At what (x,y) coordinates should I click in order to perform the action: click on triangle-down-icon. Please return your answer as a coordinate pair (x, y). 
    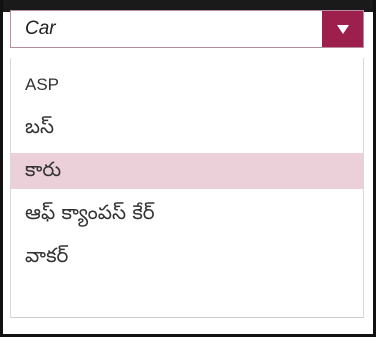
    Looking at the image, I should click on (342, 29).